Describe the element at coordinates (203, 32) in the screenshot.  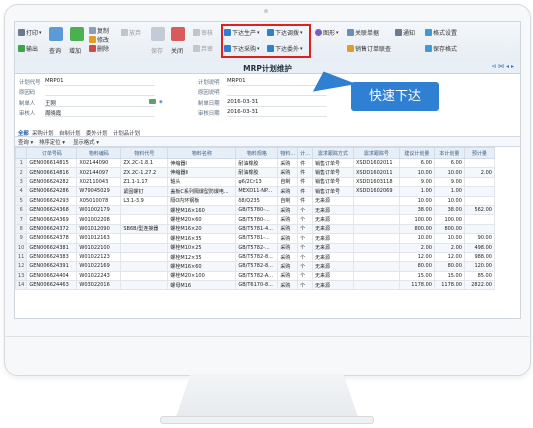
I see `review-button: 审核` at that location.